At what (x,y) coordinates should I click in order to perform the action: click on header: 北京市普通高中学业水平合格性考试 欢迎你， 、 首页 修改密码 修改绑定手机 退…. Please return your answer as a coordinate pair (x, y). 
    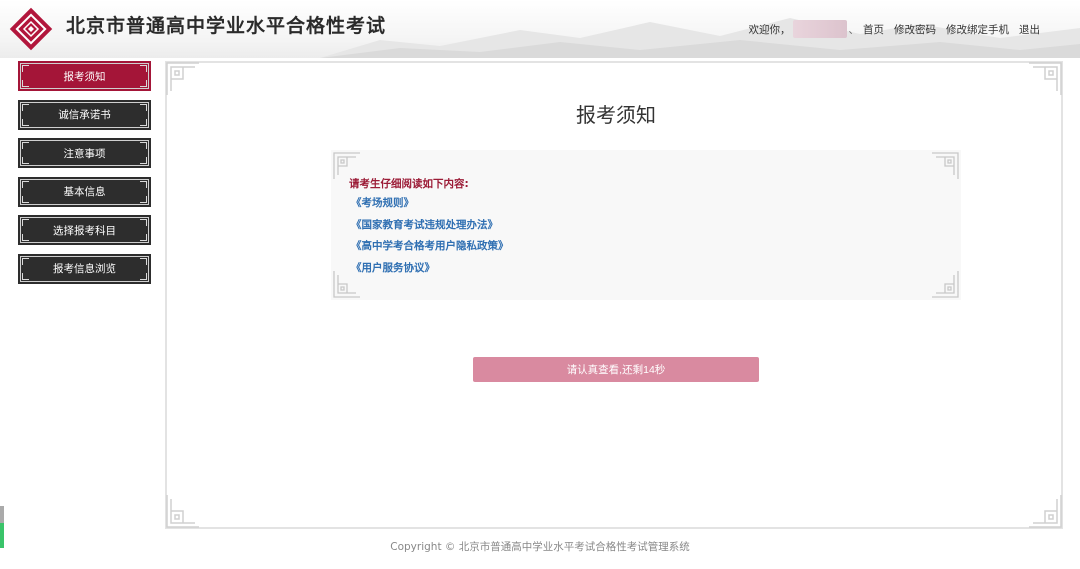
    Looking at the image, I should click on (540, 29).